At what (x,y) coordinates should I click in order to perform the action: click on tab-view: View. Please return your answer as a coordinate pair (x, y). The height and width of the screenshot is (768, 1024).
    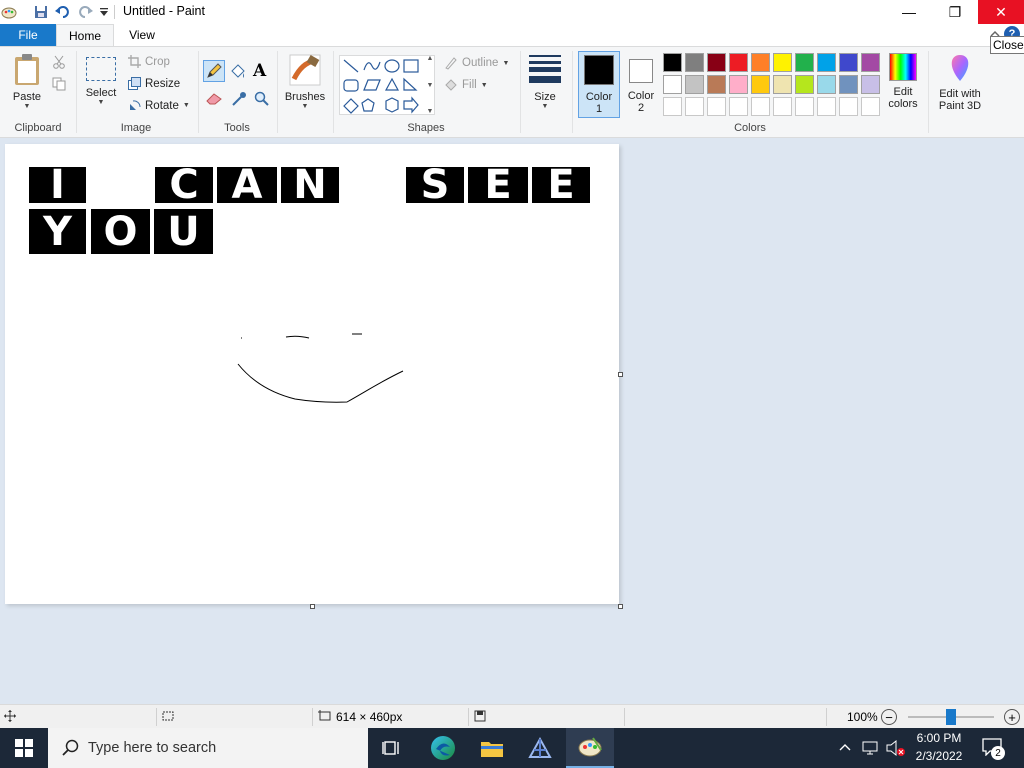
    Looking at the image, I should click on (142, 35).